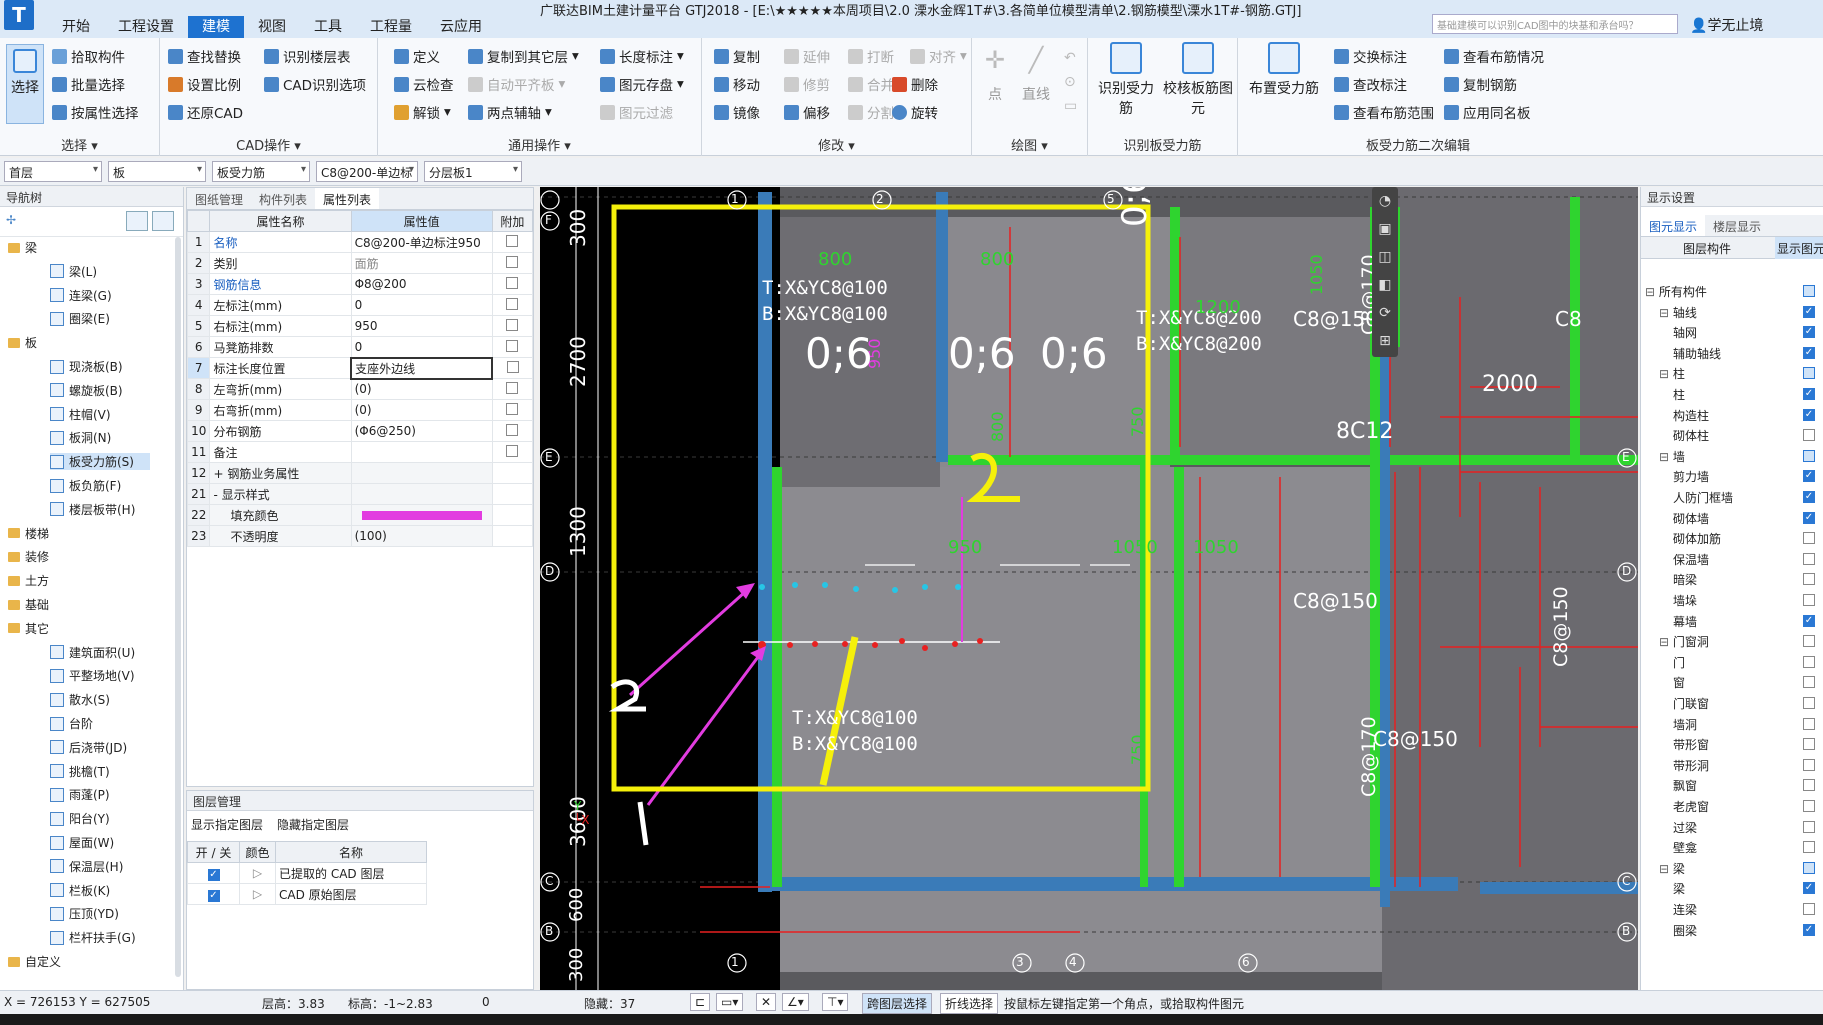 This screenshot has width=1823, height=1025. I want to click on nav-item: 散水(S), so click(80, 699).